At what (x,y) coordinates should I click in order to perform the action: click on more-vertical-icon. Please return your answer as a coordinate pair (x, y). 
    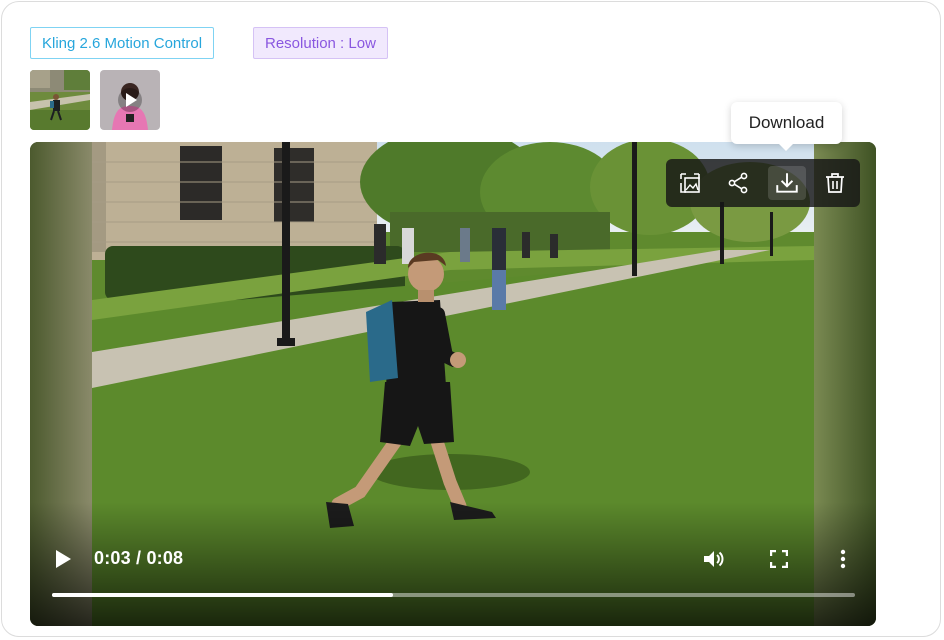
    Looking at the image, I should click on (843, 559).